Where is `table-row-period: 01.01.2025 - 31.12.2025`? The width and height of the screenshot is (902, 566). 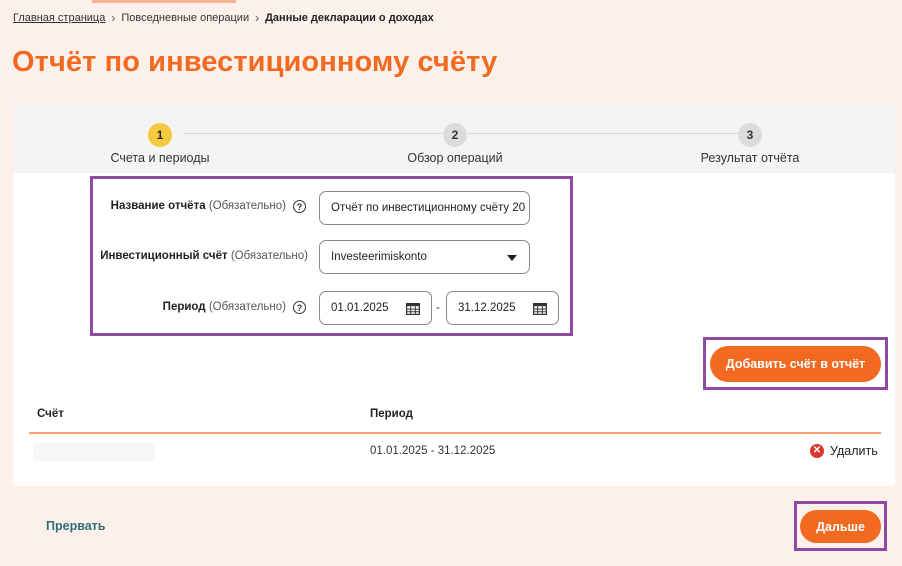
table-row-period: 01.01.2025 - 31.12.2025 is located at coordinates (433, 451).